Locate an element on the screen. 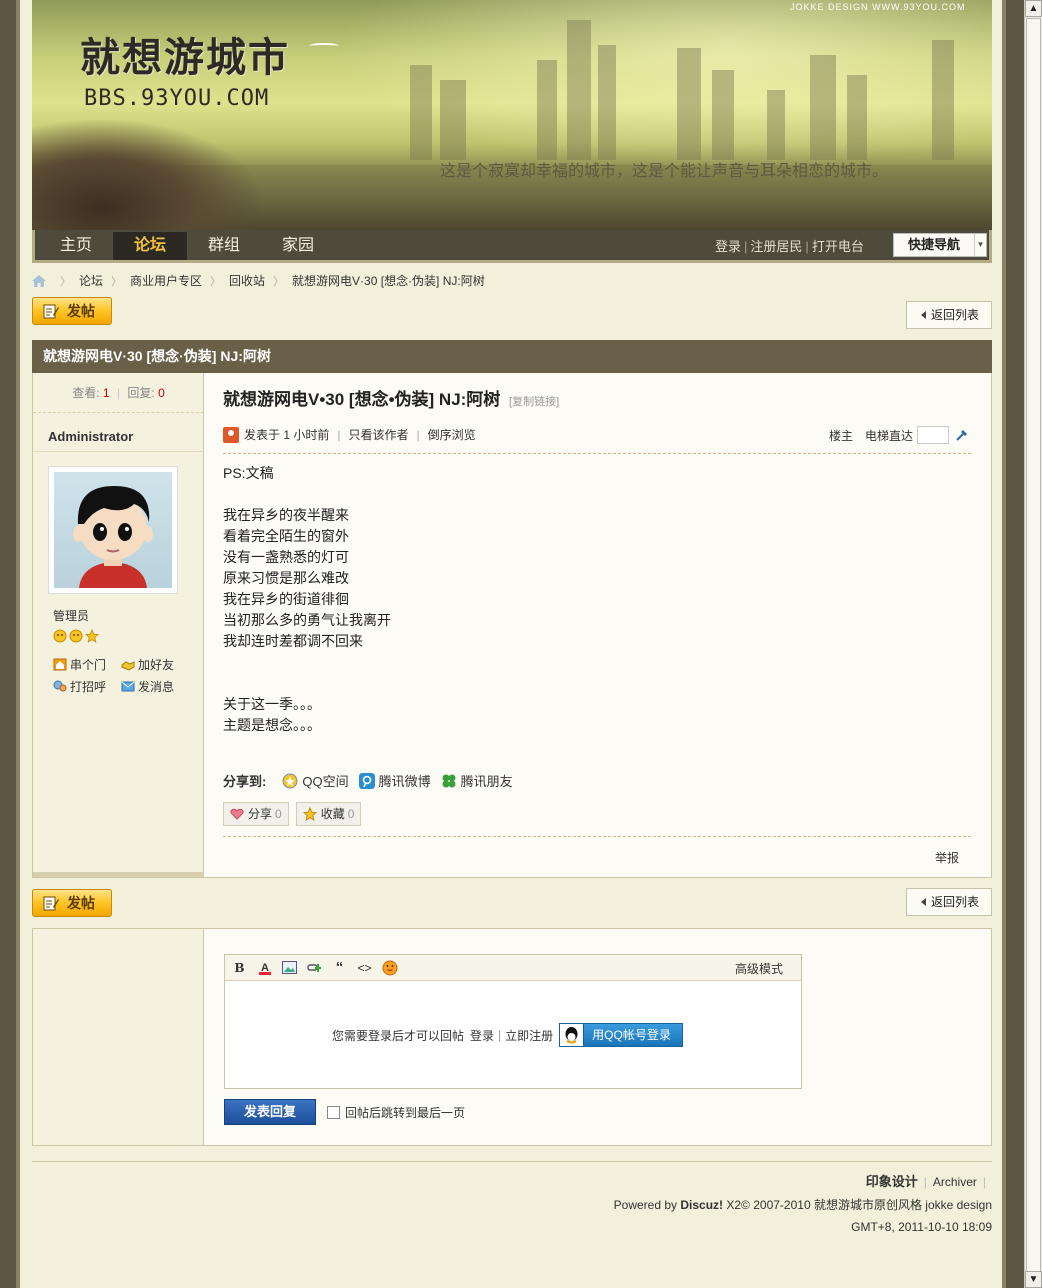  share-button: 分享 0 is located at coordinates (256, 814).